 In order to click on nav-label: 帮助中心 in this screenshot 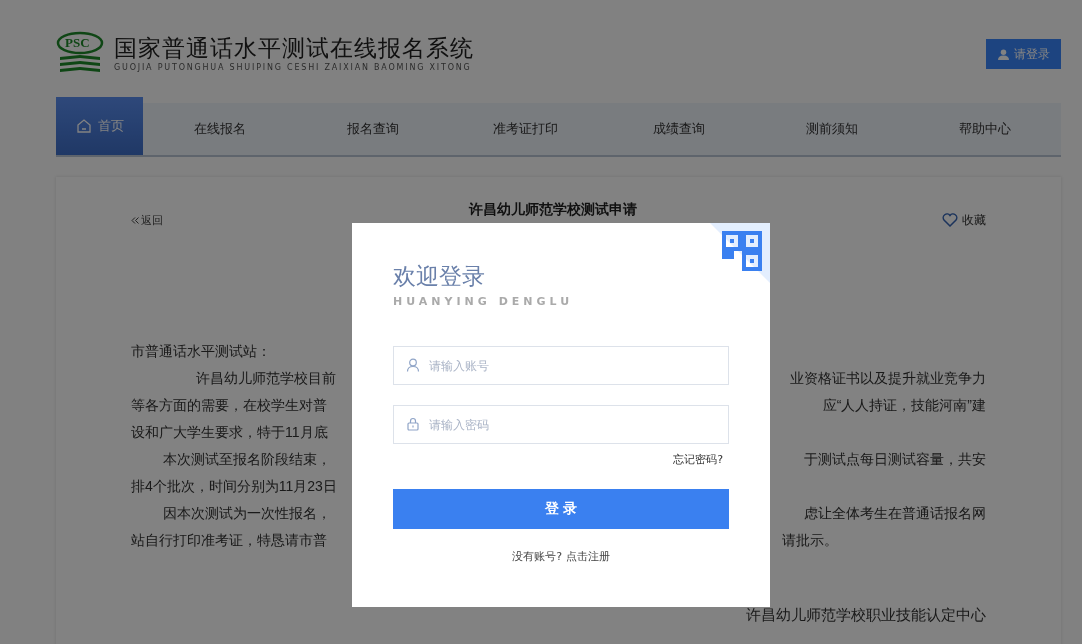, I will do `click(984, 129)`.